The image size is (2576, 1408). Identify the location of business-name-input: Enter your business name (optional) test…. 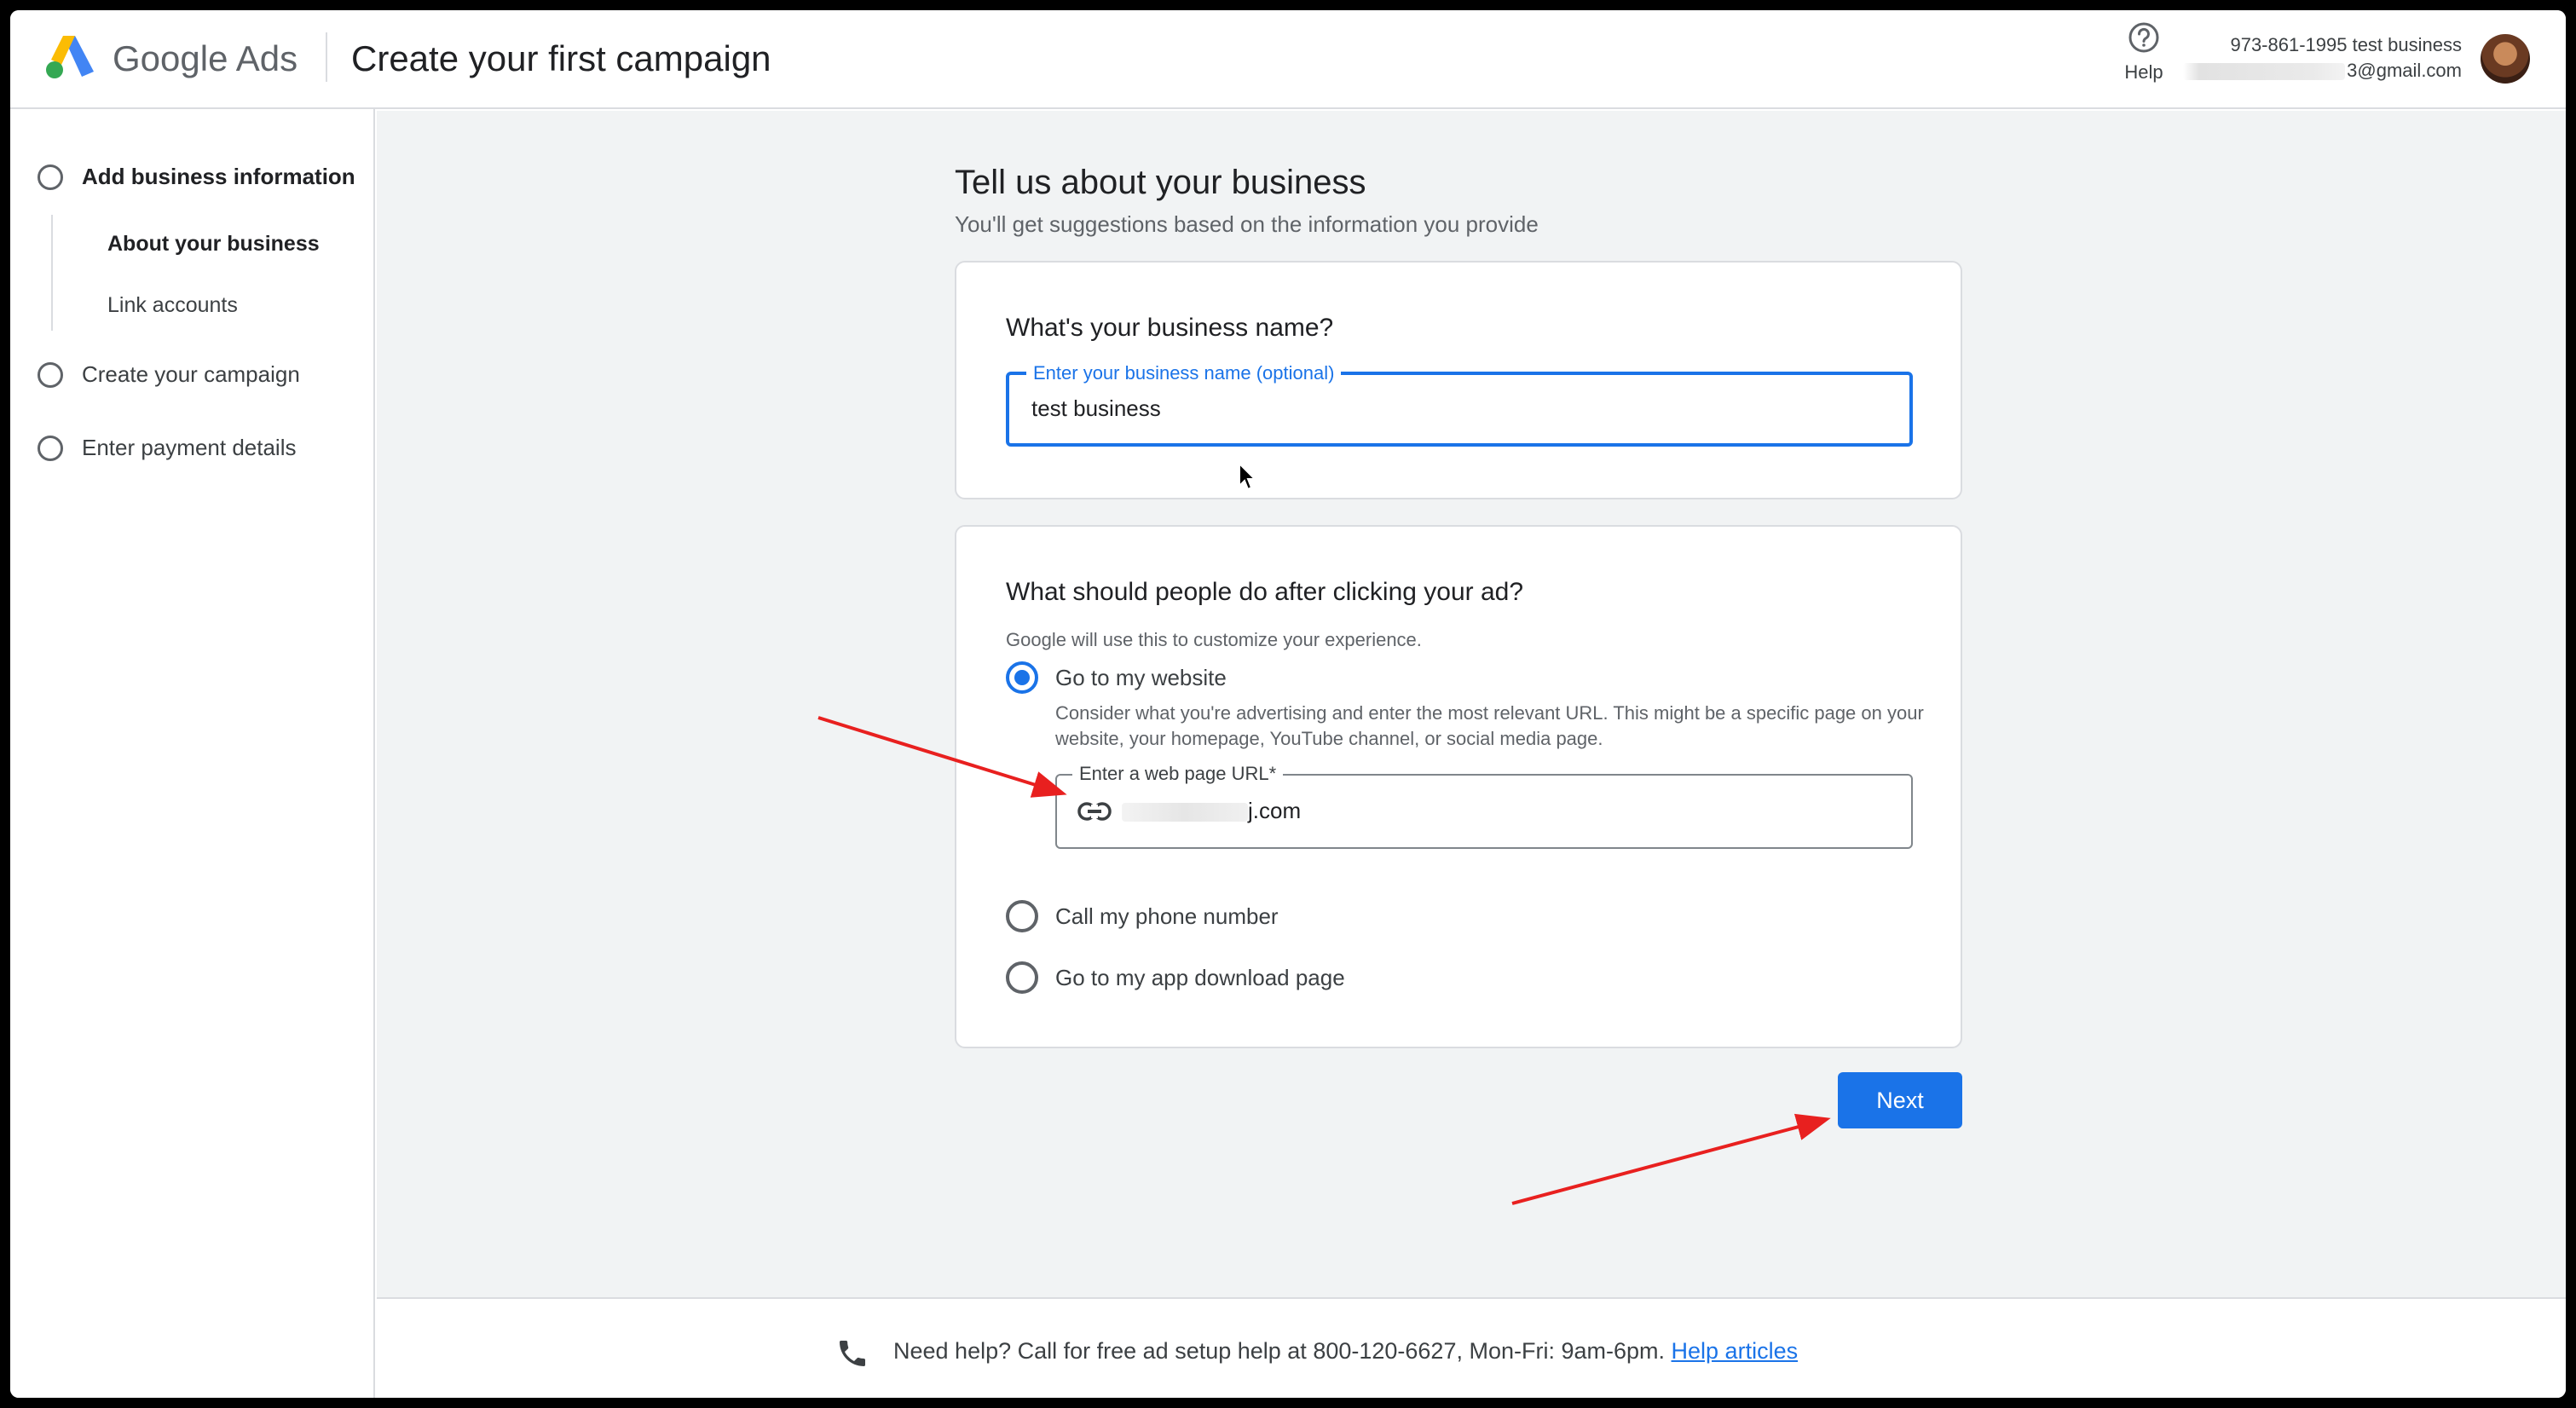
(1459, 404).